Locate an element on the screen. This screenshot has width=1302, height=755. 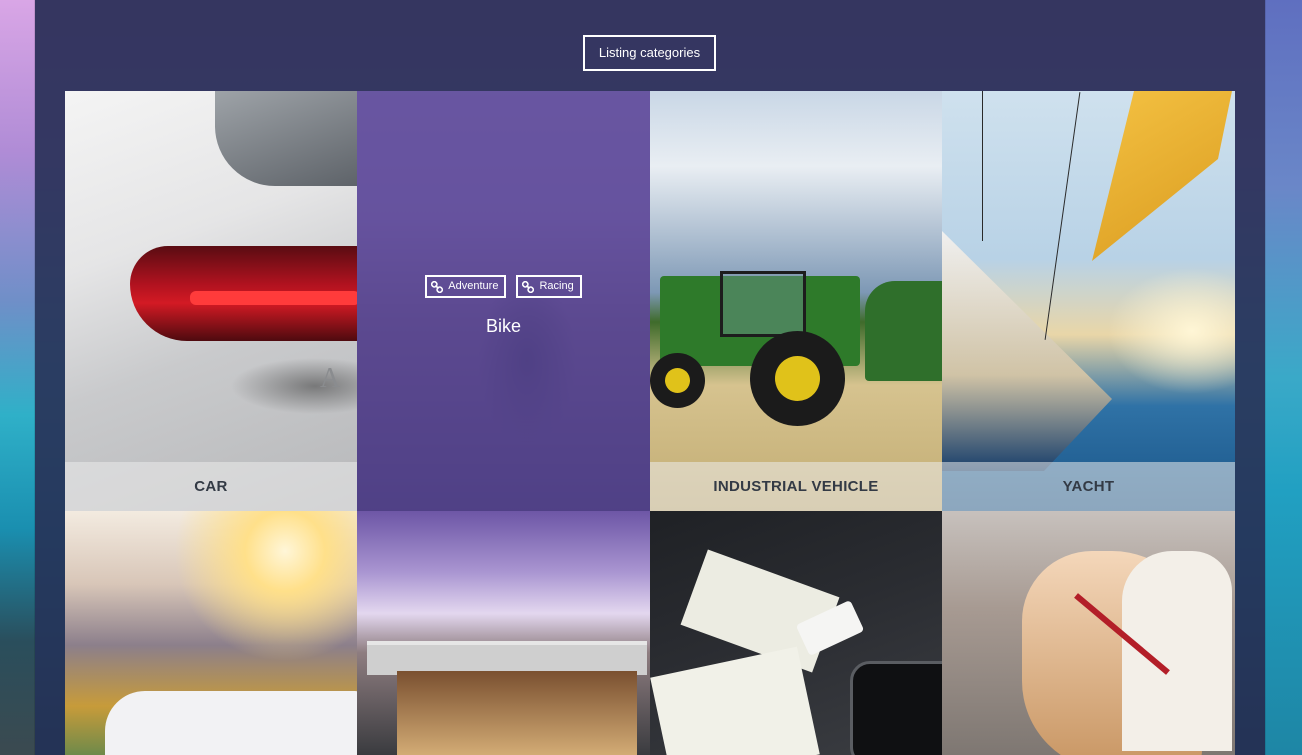
section-title: Listing categories is located at coordinates (649, 53).